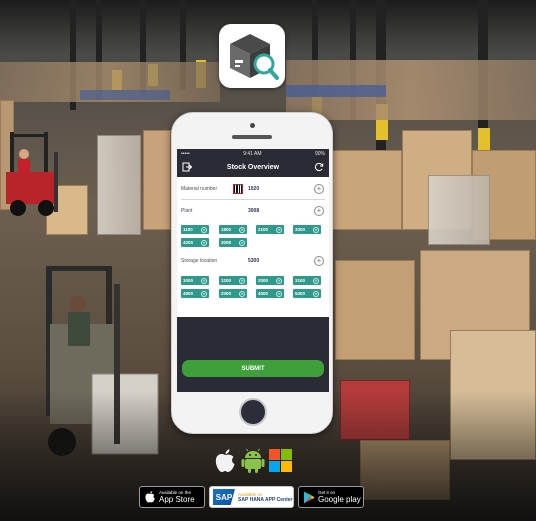 This screenshot has width=536, height=521. I want to click on app-icon, so click(252, 56).